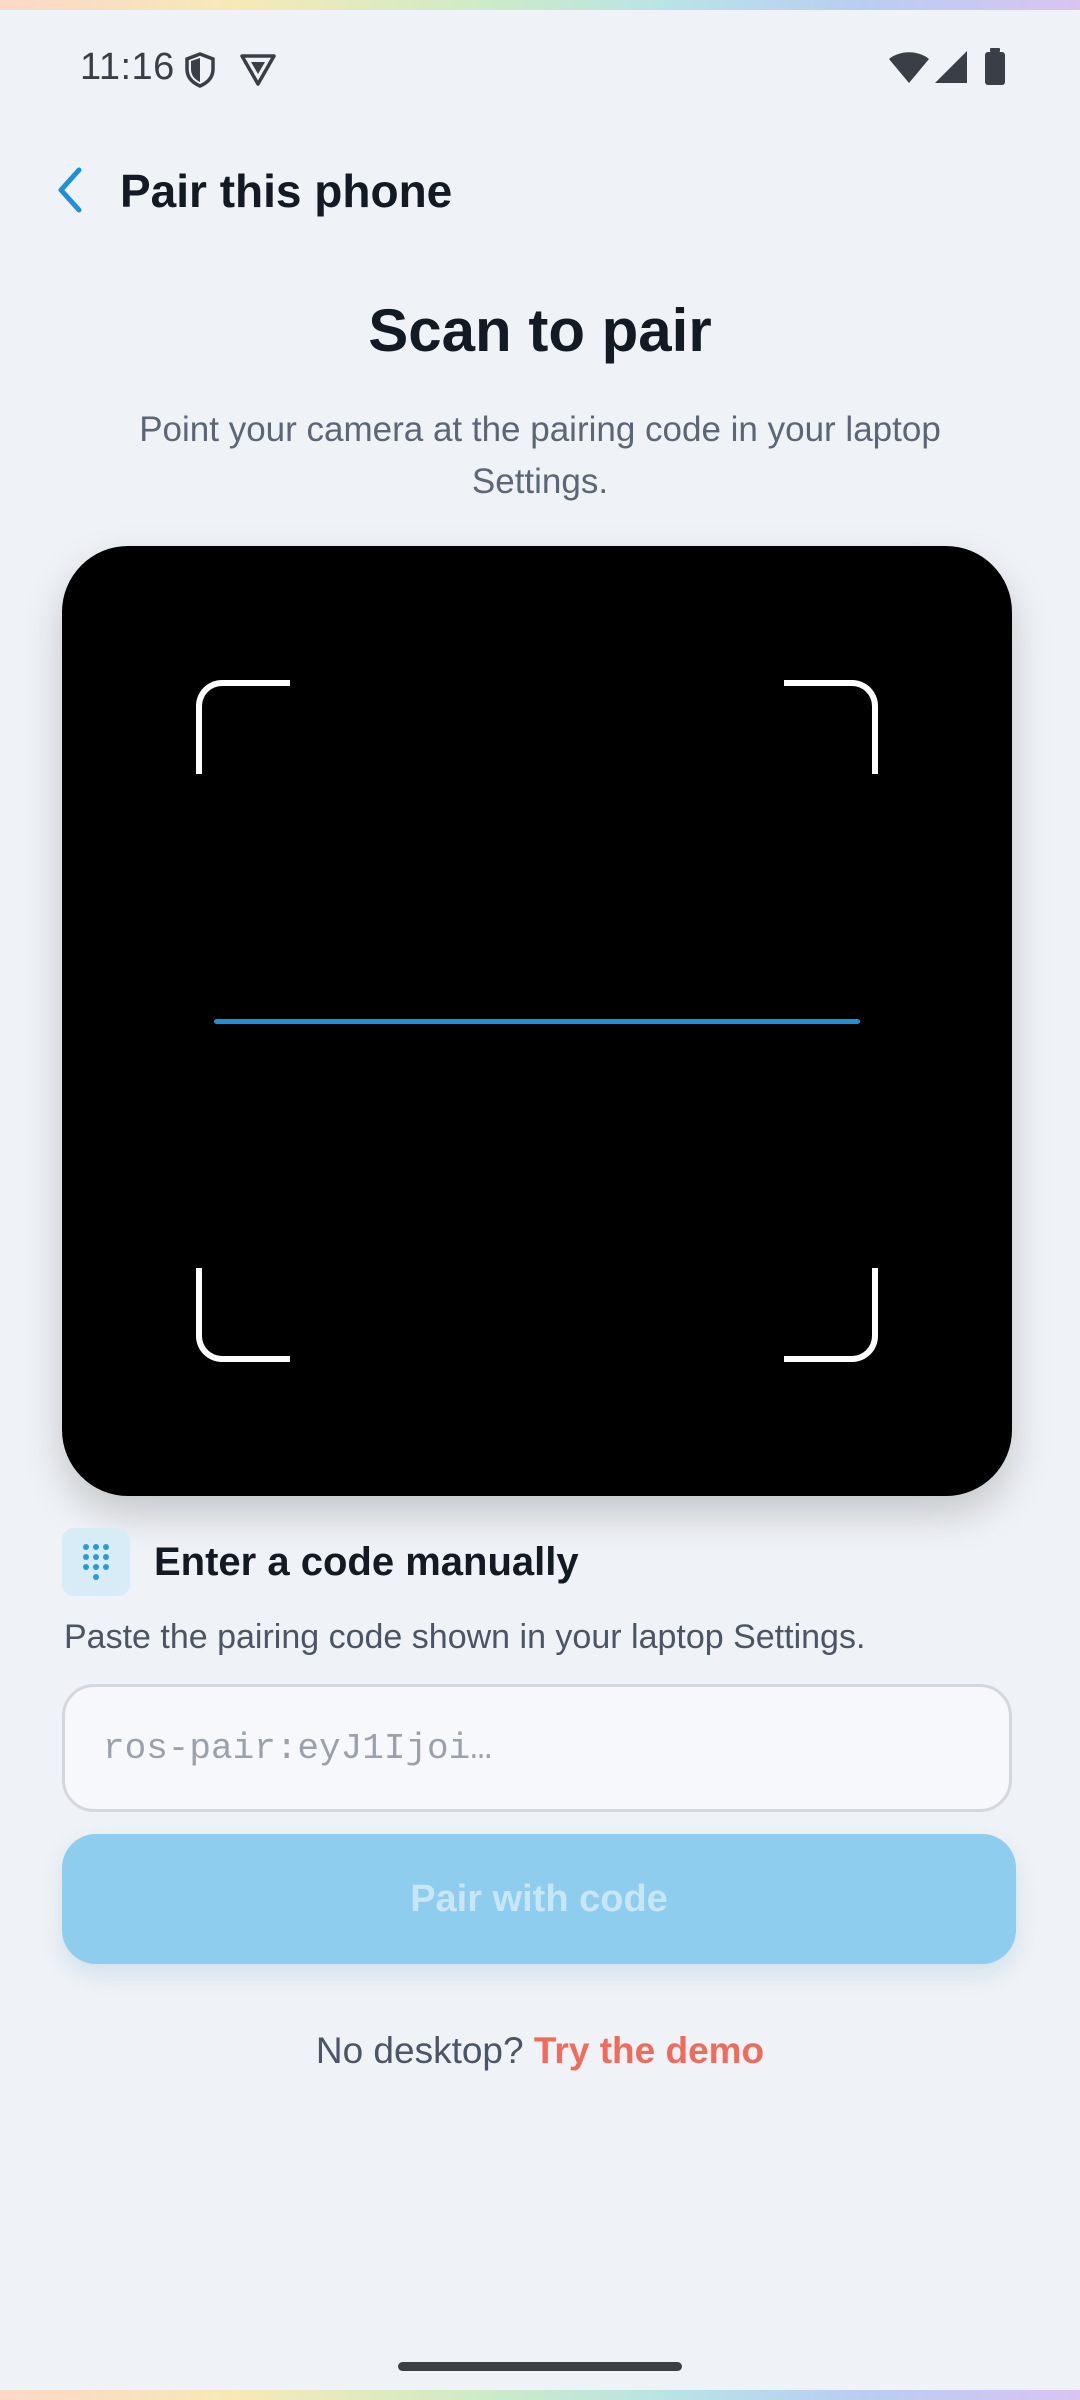 This screenshot has width=1080, height=2400. I want to click on pair-with-code-button: Pair with code, so click(539, 1899).